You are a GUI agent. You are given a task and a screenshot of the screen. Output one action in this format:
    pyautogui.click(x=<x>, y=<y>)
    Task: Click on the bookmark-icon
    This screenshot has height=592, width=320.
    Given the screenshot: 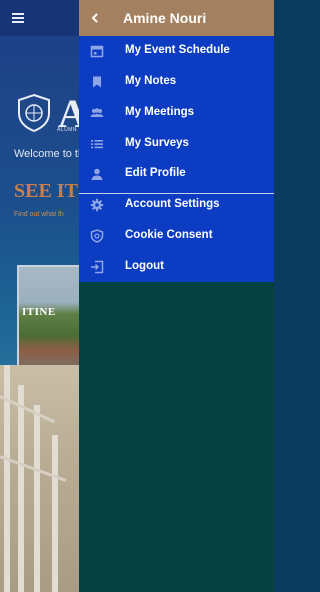 What is the action you would take?
    pyautogui.click(x=97, y=82)
    